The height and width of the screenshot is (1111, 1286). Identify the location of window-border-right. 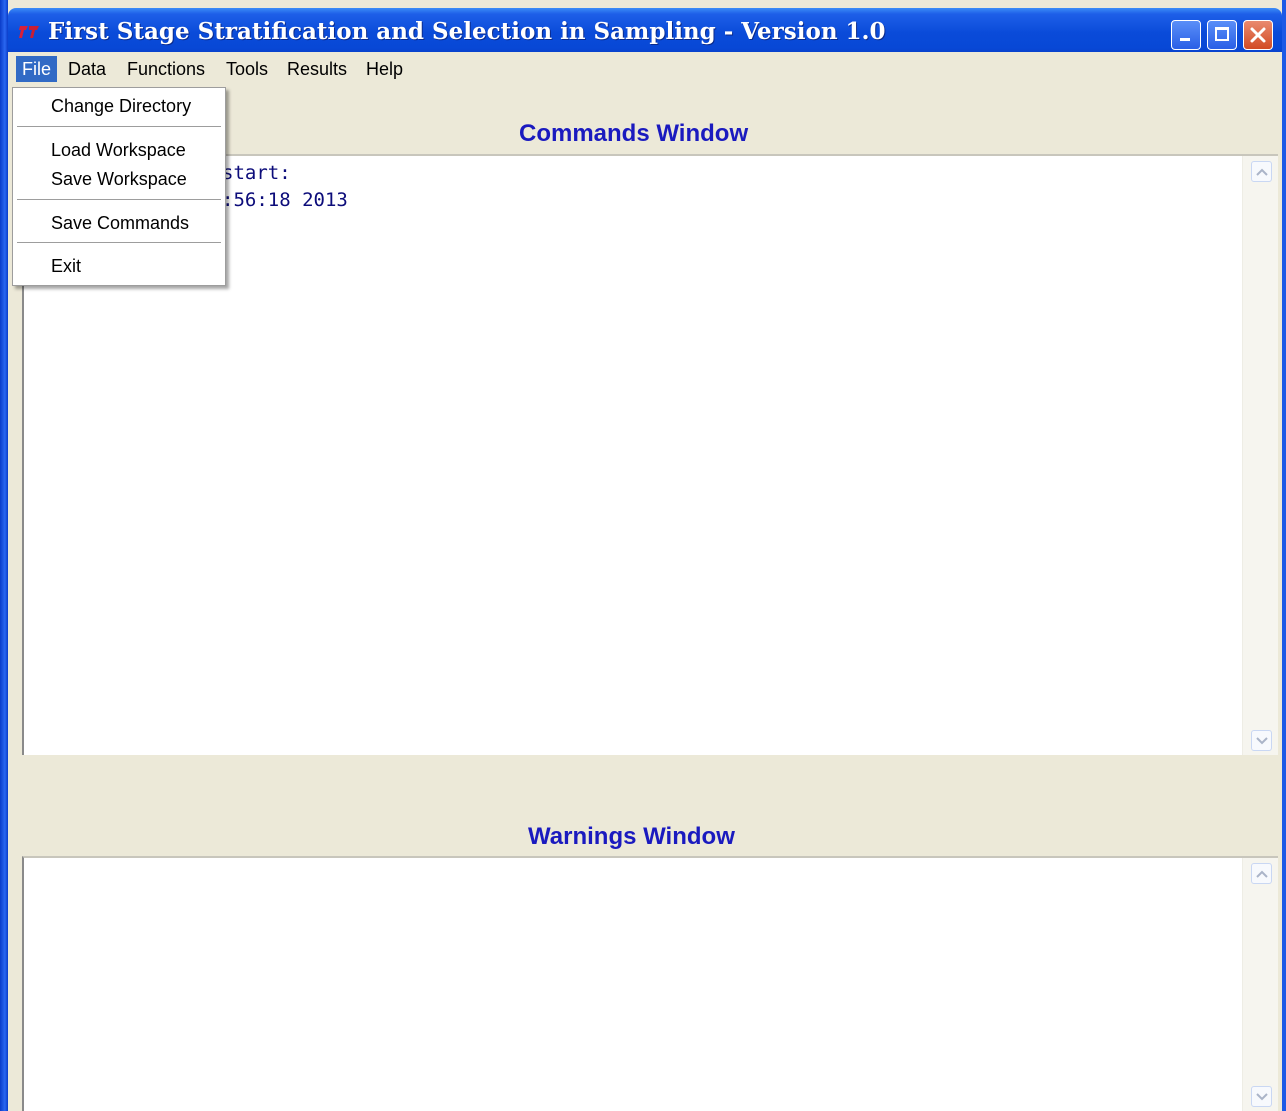
(1284, 555).